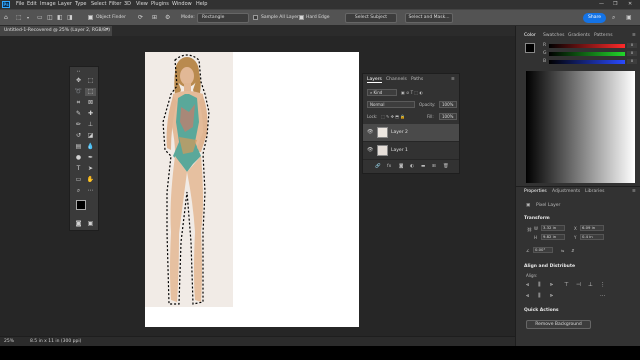 The height and width of the screenshot is (360, 640). Describe the element at coordinates (594, 18) in the screenshot. I see `share-button: Share` at that location.